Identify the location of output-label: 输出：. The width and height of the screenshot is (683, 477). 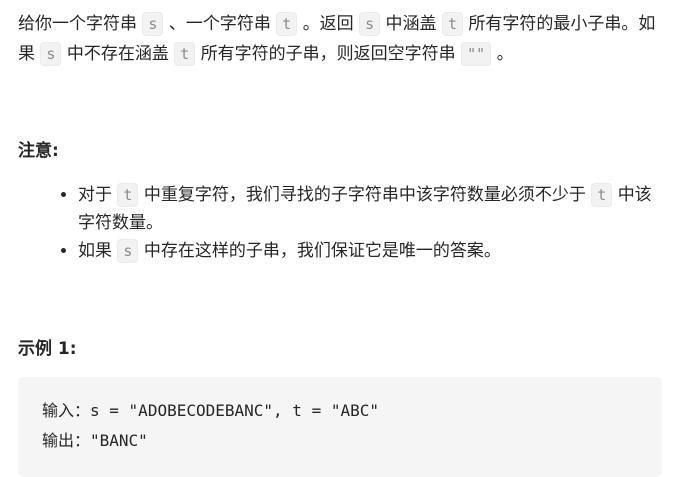
(66, 440).